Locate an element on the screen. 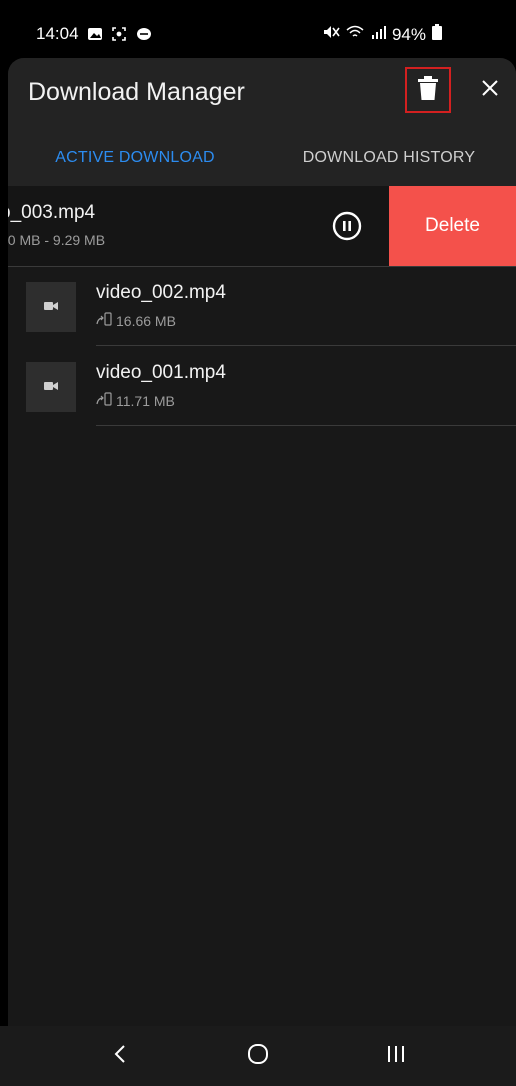 The width and height of the screenshot is (516, 1086). delete-button: Delete is located at coordinates (452, 226).